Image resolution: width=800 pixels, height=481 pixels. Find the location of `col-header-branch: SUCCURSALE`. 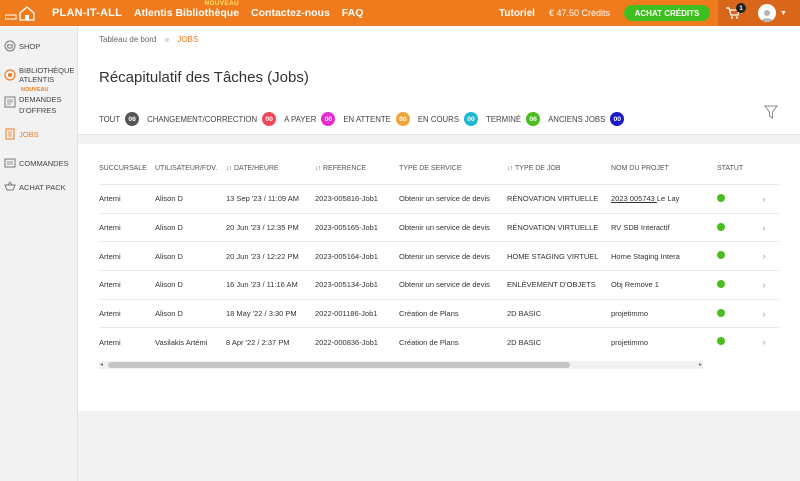

col-header-branch: SUCCURSALE is located at coordinates (127, 168).